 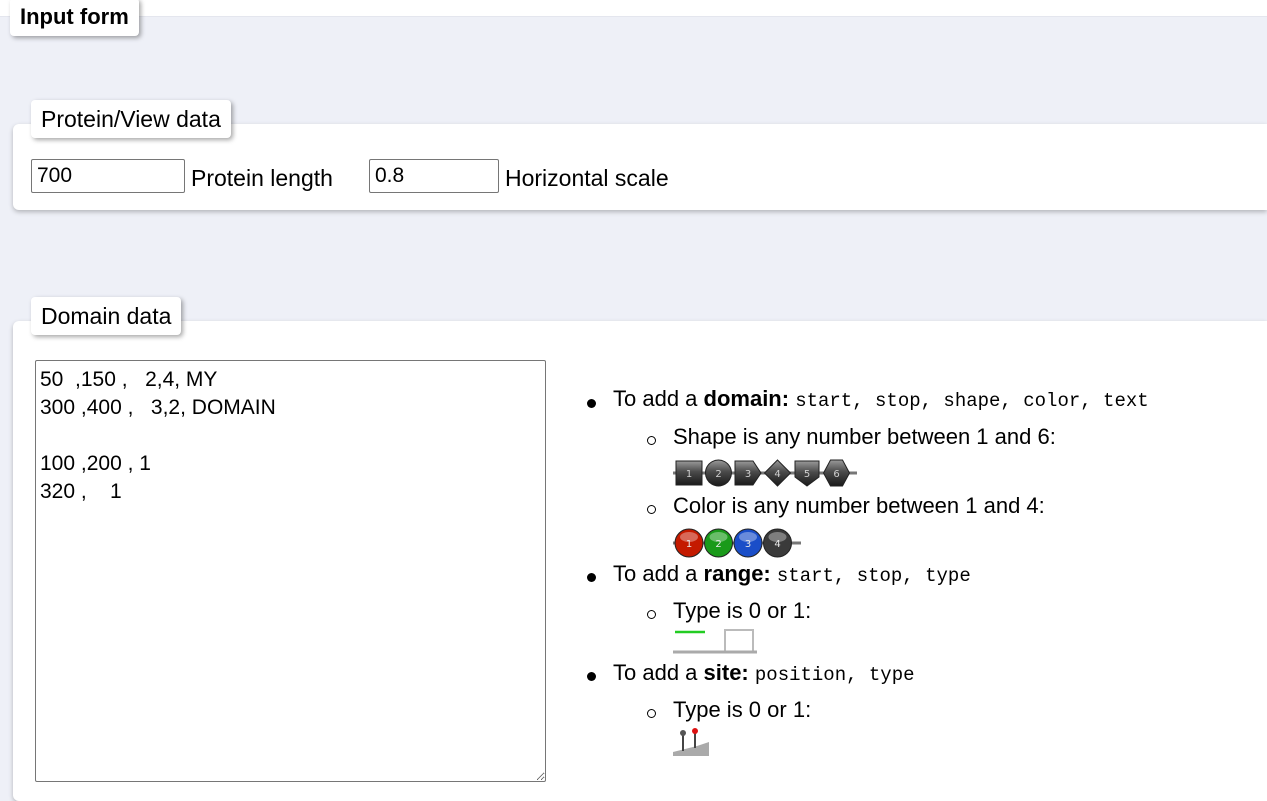 I want to click on color-1-icon: 1, so click(x=689, y=543).